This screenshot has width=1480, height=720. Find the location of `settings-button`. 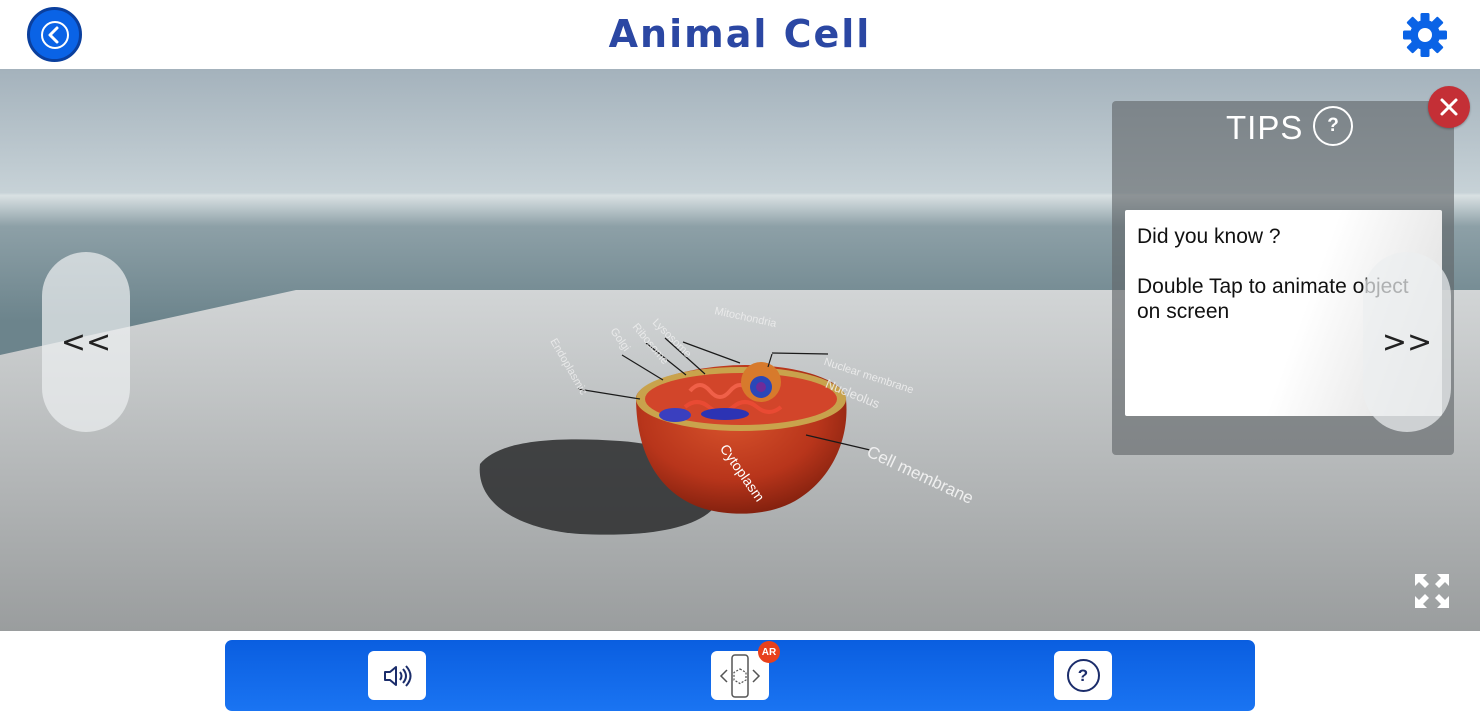

settings-button is located at coordinates (1425, 35).